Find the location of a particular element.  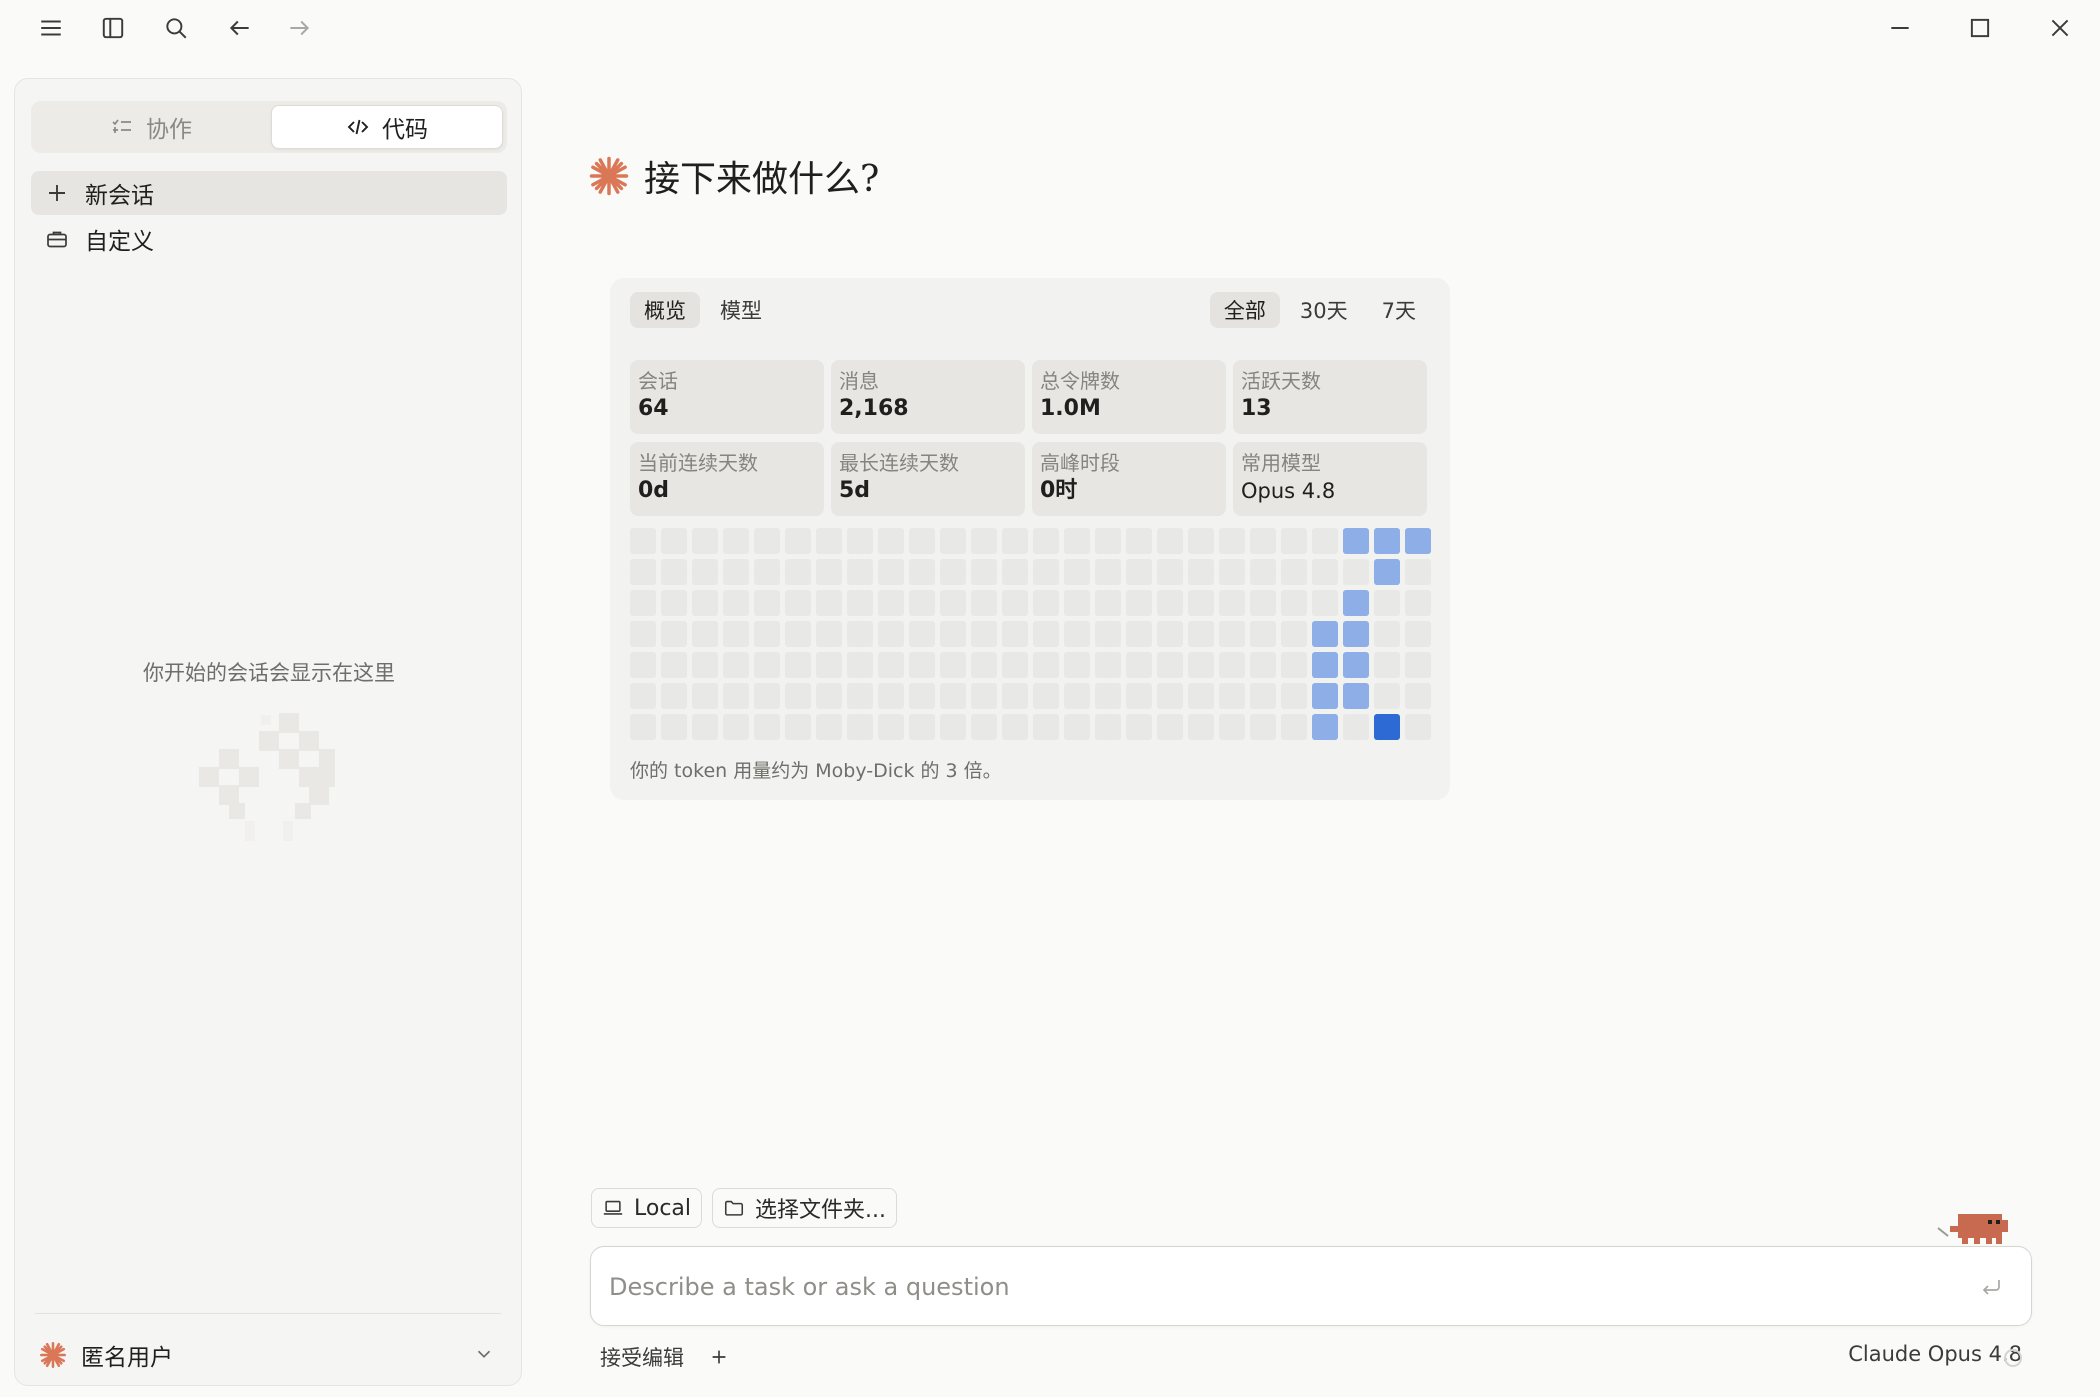

view-tabs: 概览 模型 is located at coordinates (703, 310).